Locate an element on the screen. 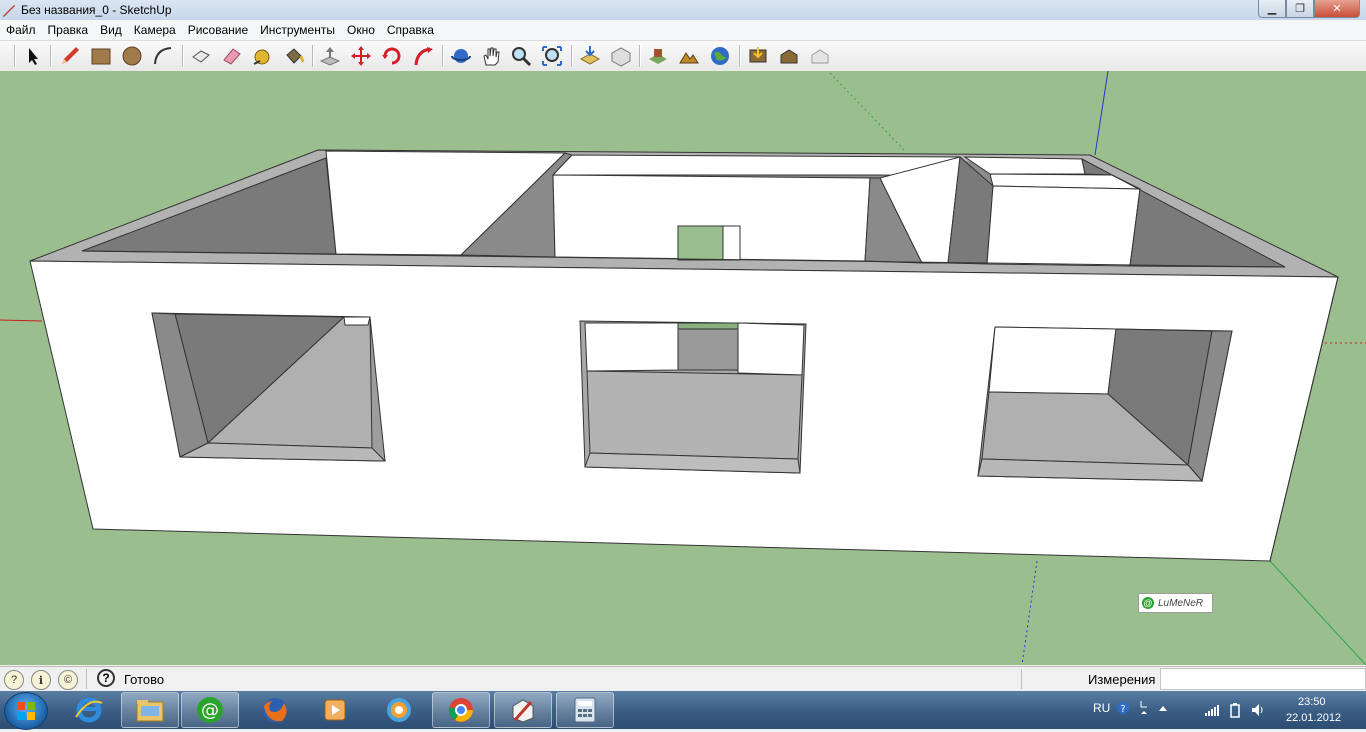 This screenshot has width=1366, height=732. pan-tool-button is located at coordinates (491, 56).